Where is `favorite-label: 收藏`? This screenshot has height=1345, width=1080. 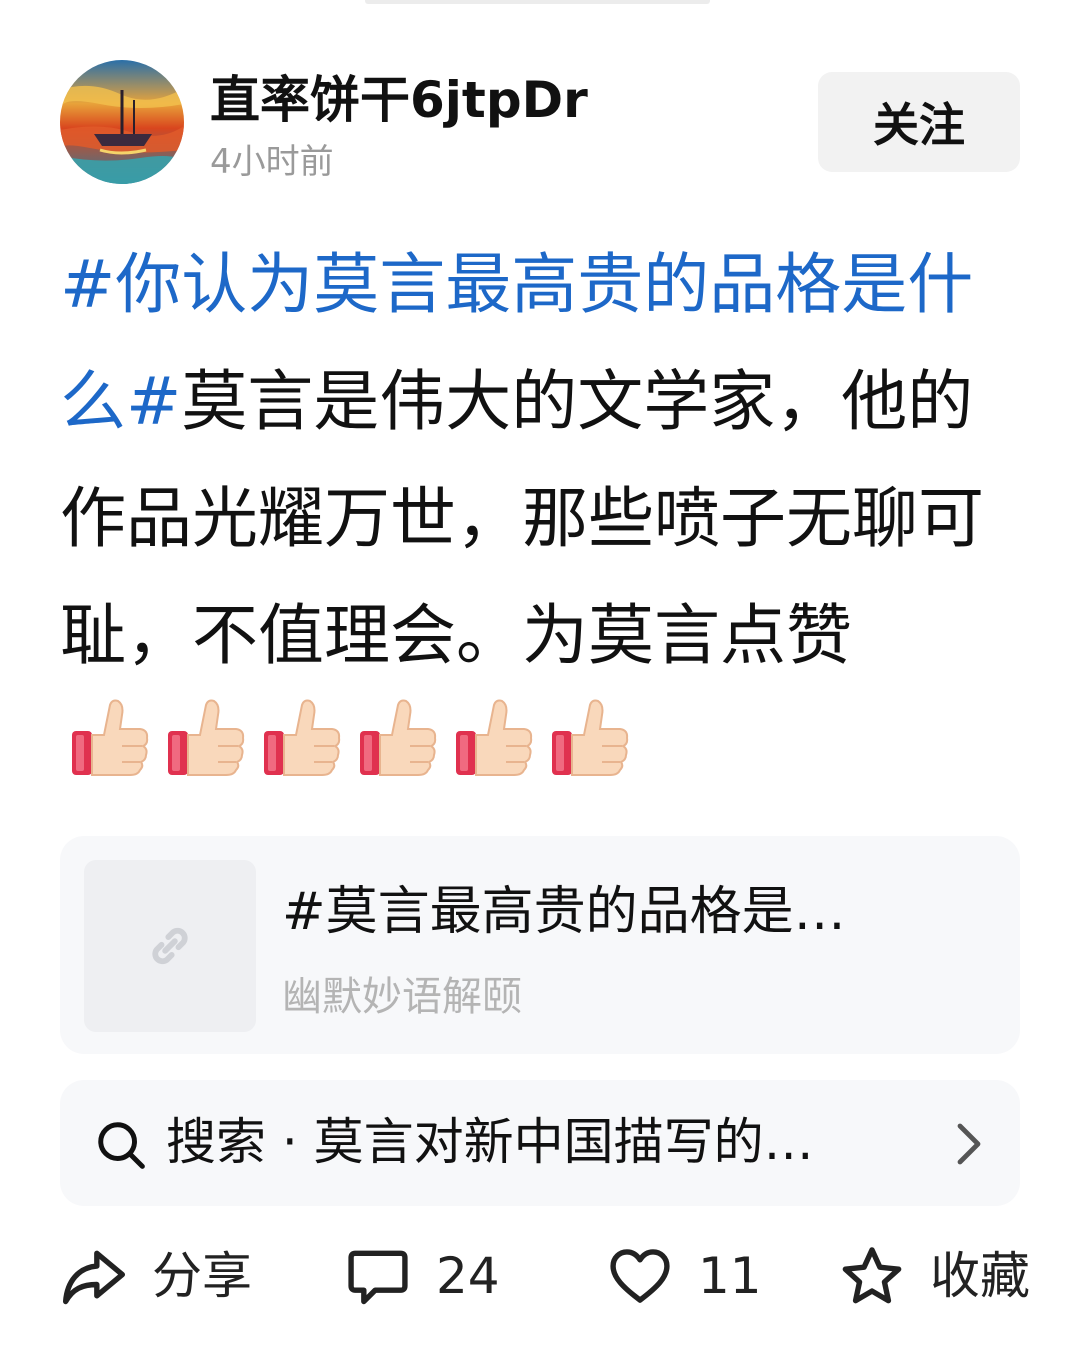
favorite-label: 收藏 is located at coordinates (980, 1276).